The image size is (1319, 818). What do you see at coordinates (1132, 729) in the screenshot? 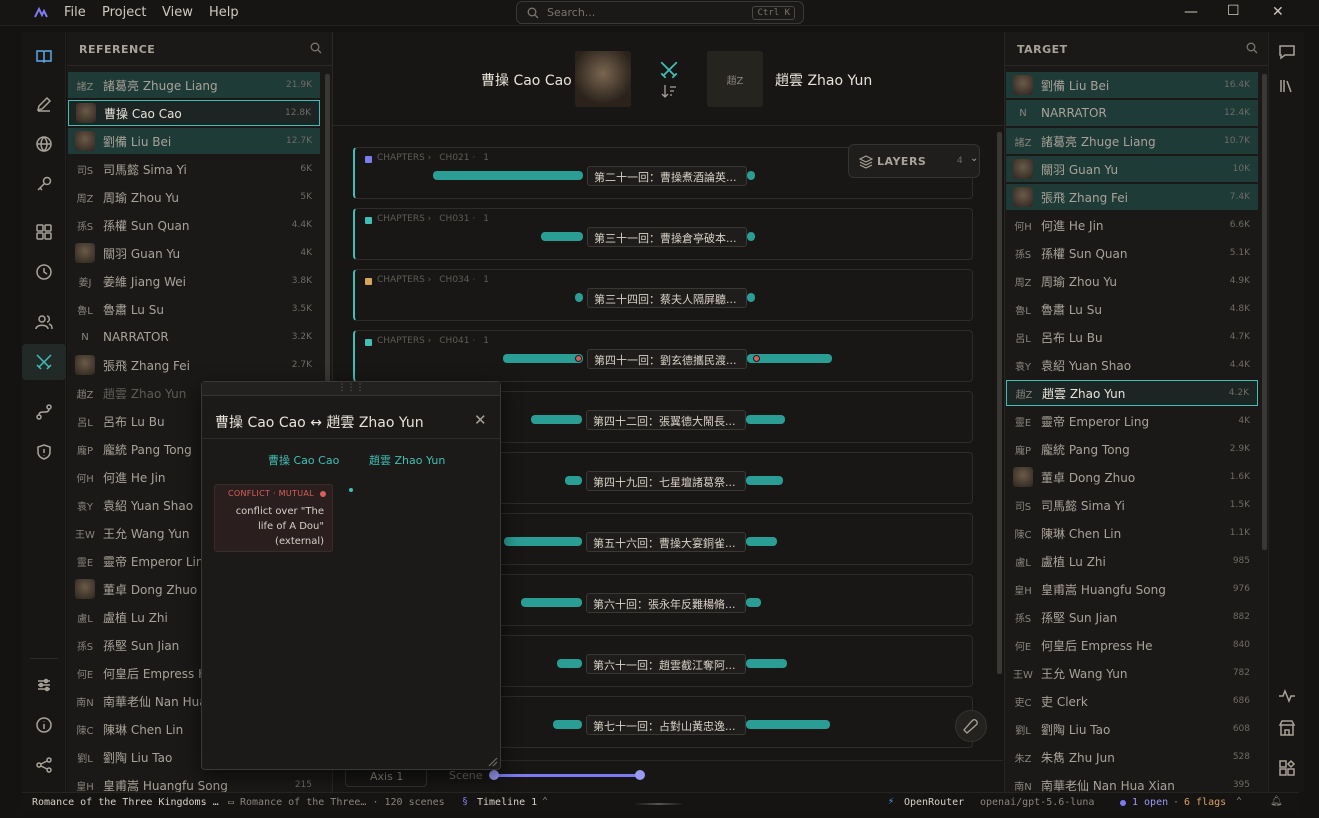
I see `list-item: 劉L 劉陶 Liu Tao 608` at bounding box center [1132, 729].